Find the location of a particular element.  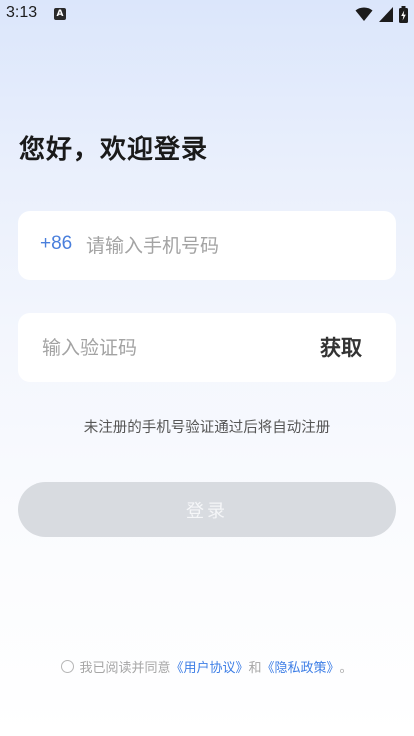

country-code: +86 is located at coordinates (56, 244).